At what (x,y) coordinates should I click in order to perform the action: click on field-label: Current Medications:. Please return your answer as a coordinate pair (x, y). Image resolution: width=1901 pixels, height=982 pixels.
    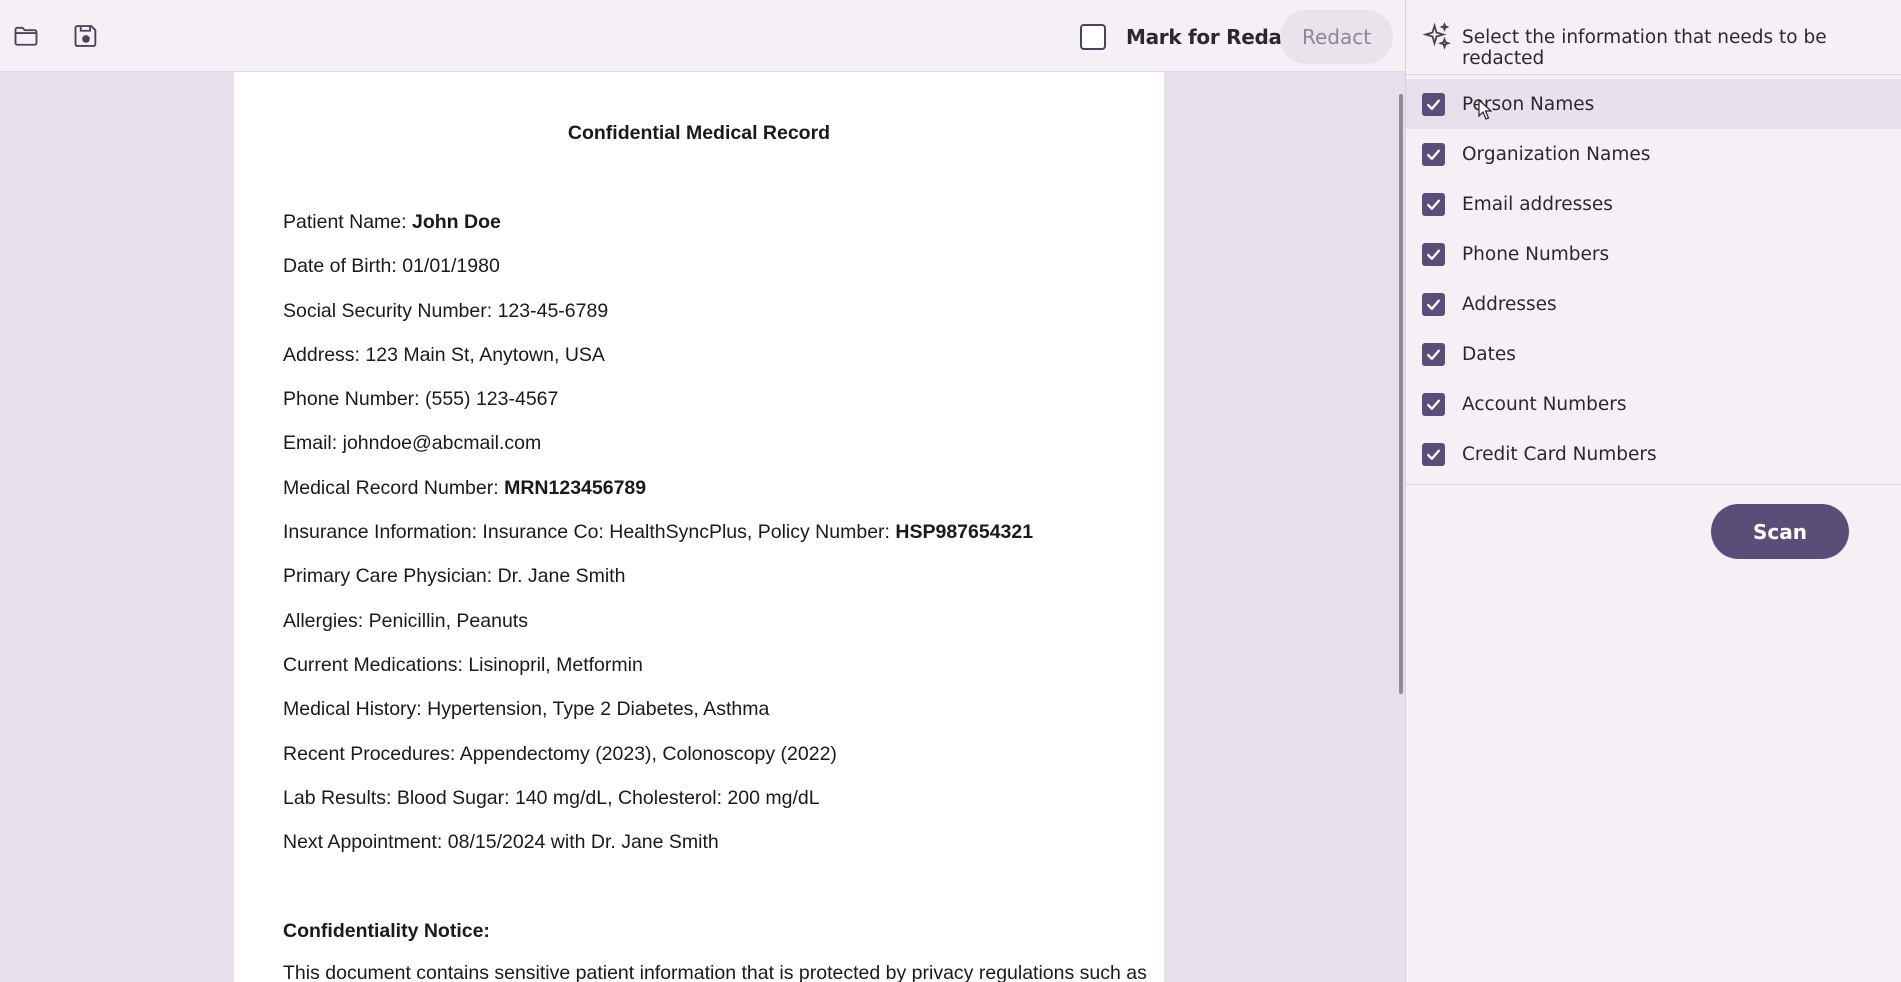
    Looking at the image, I should click on (376, 664).